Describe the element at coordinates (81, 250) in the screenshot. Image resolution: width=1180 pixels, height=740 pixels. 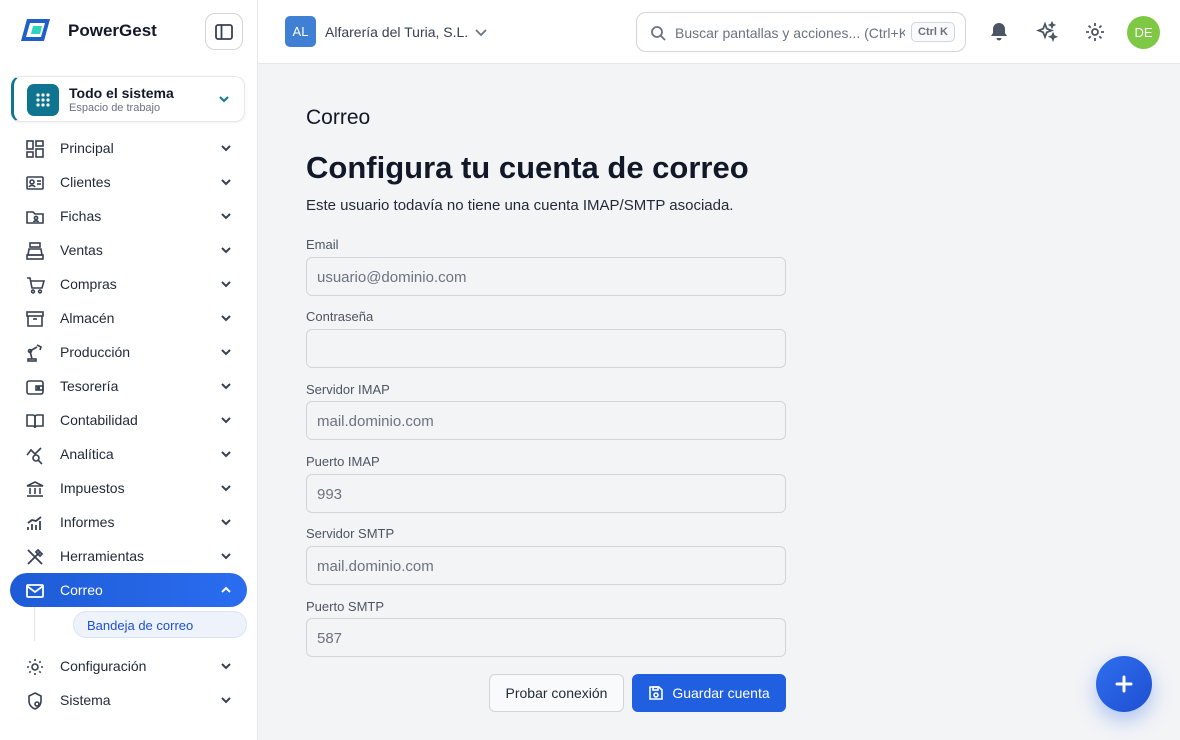
I see `sidebar-item-label: Ventas` at that location.